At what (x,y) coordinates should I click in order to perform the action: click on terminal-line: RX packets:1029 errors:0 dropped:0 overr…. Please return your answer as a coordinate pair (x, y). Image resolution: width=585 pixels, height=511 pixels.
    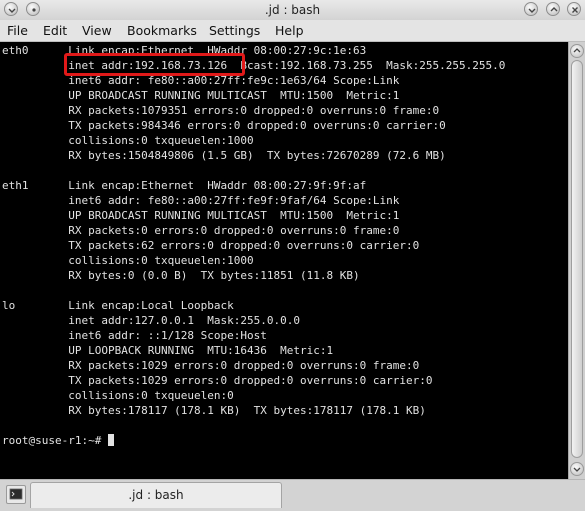
    Looking at the image, I should click on (211, 365).